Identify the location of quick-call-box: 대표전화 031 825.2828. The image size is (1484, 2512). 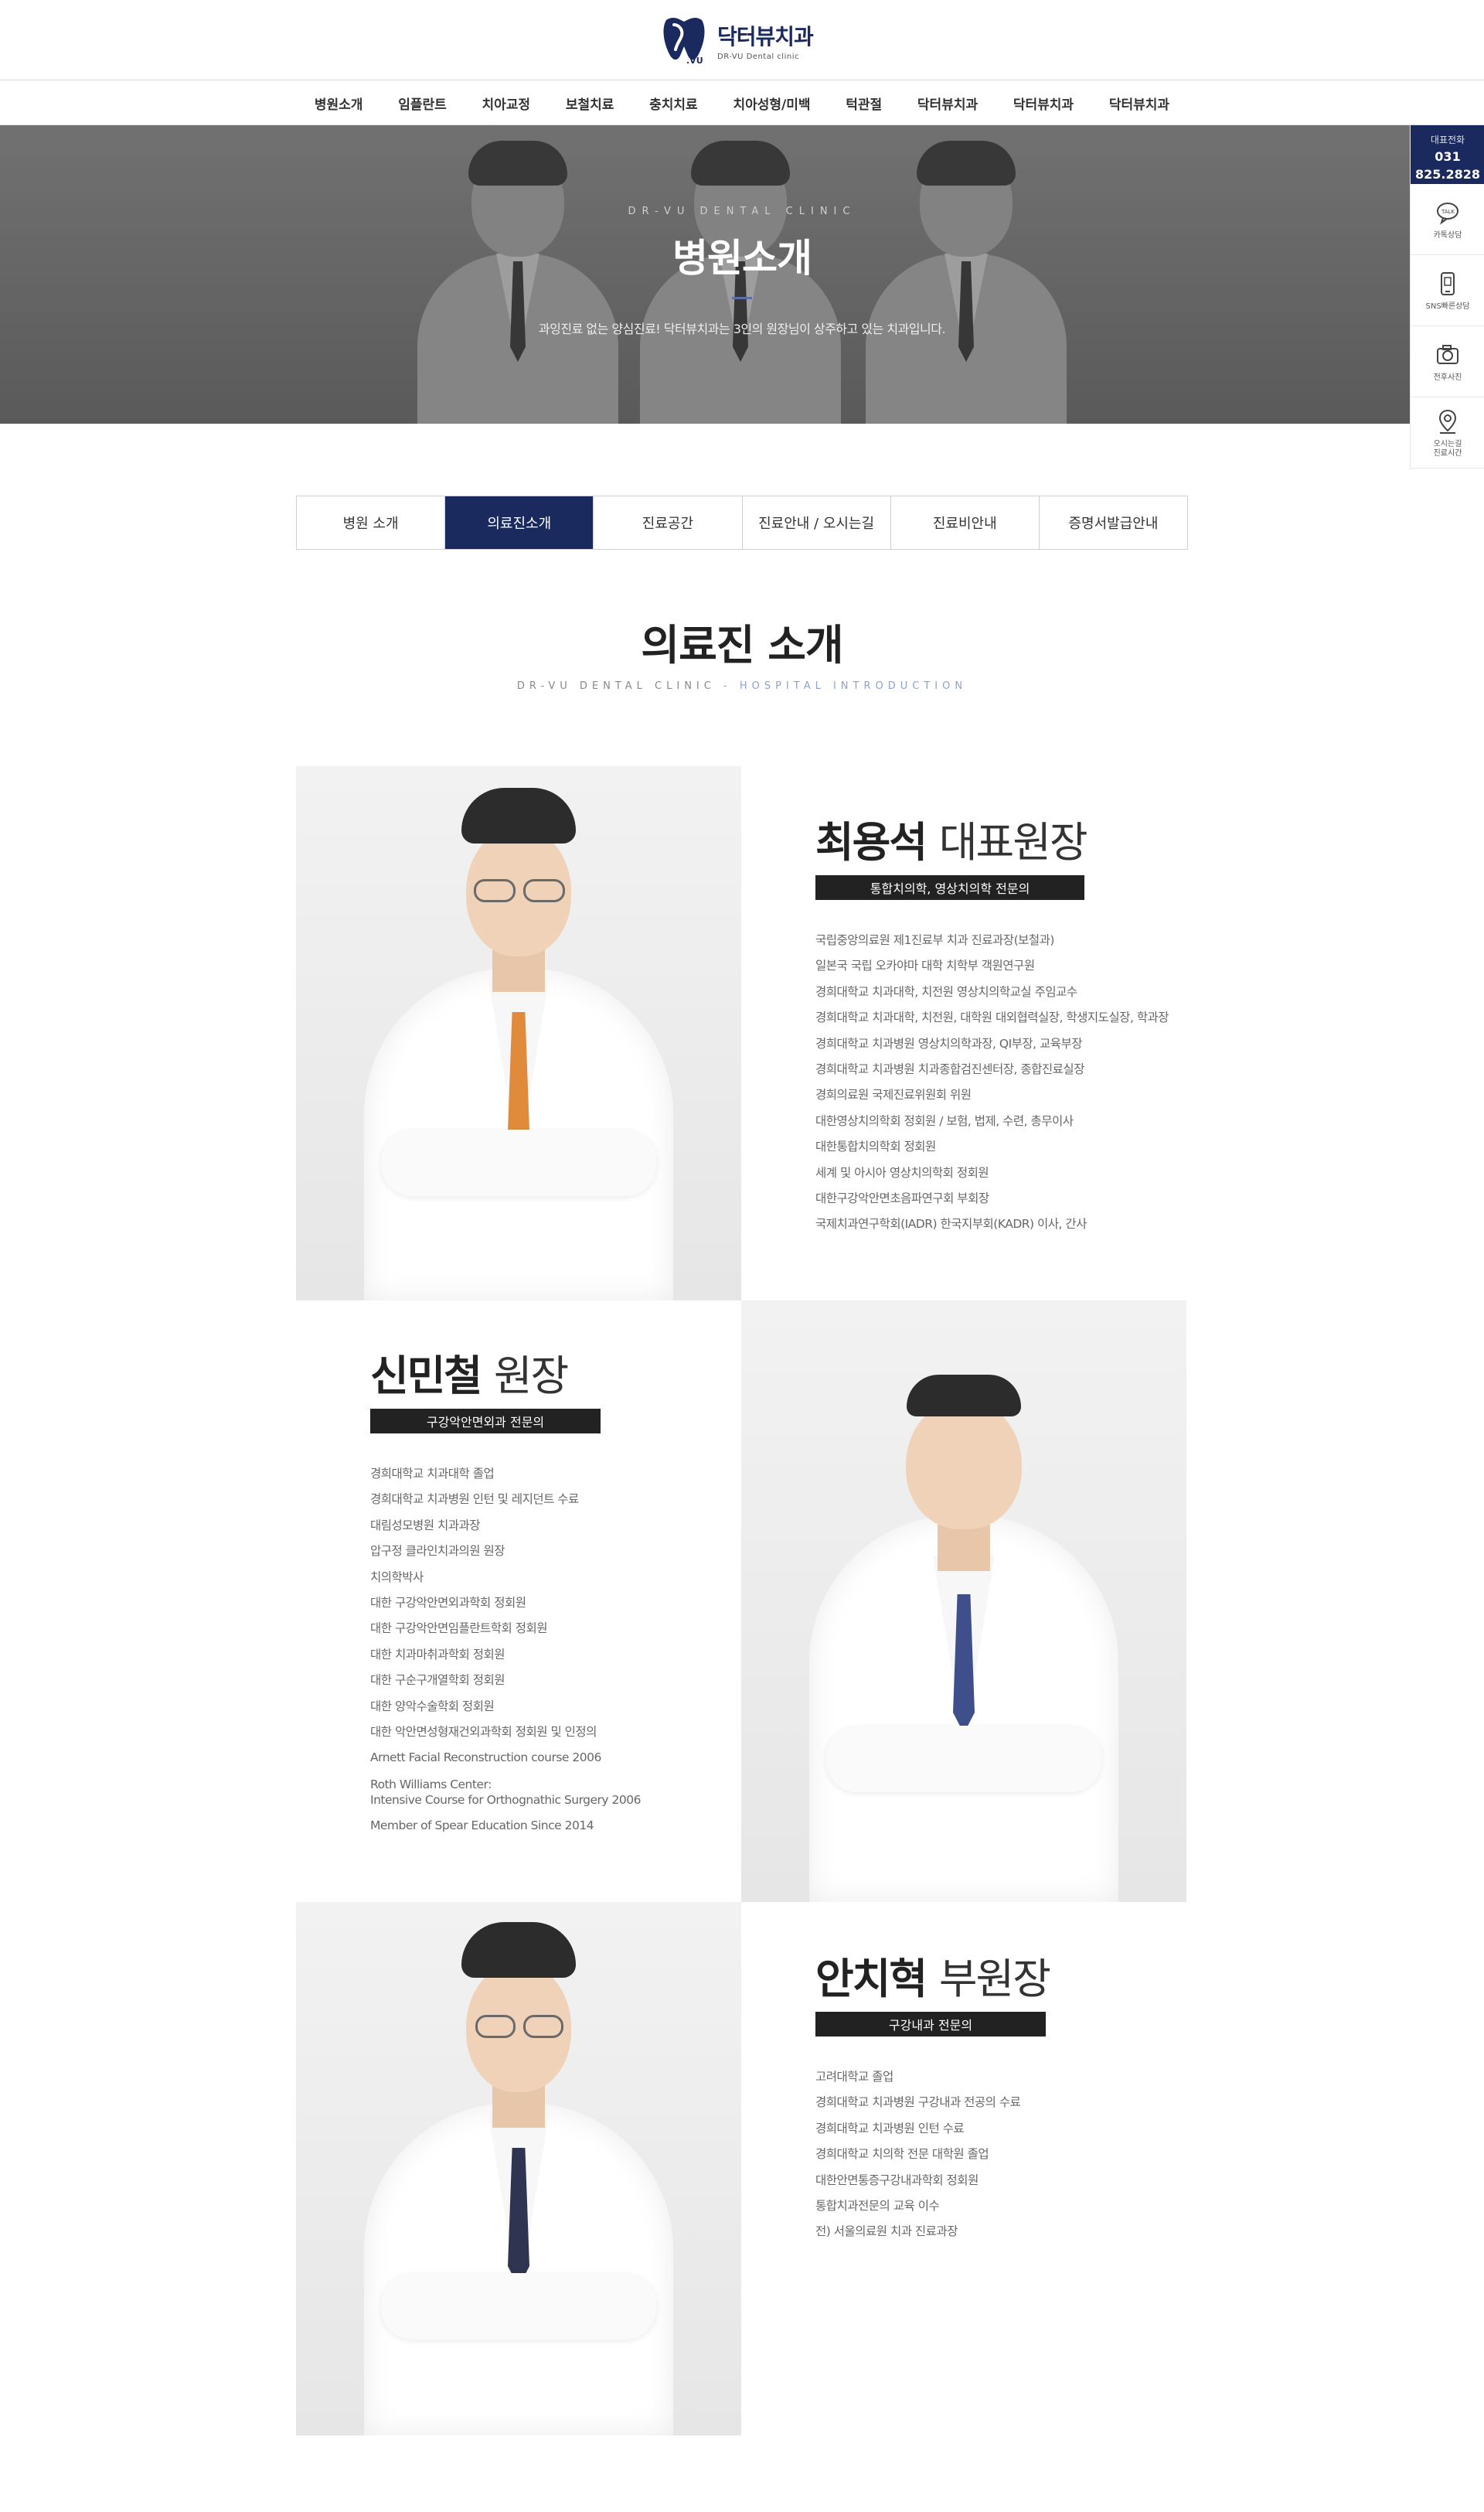
(1447, 154).